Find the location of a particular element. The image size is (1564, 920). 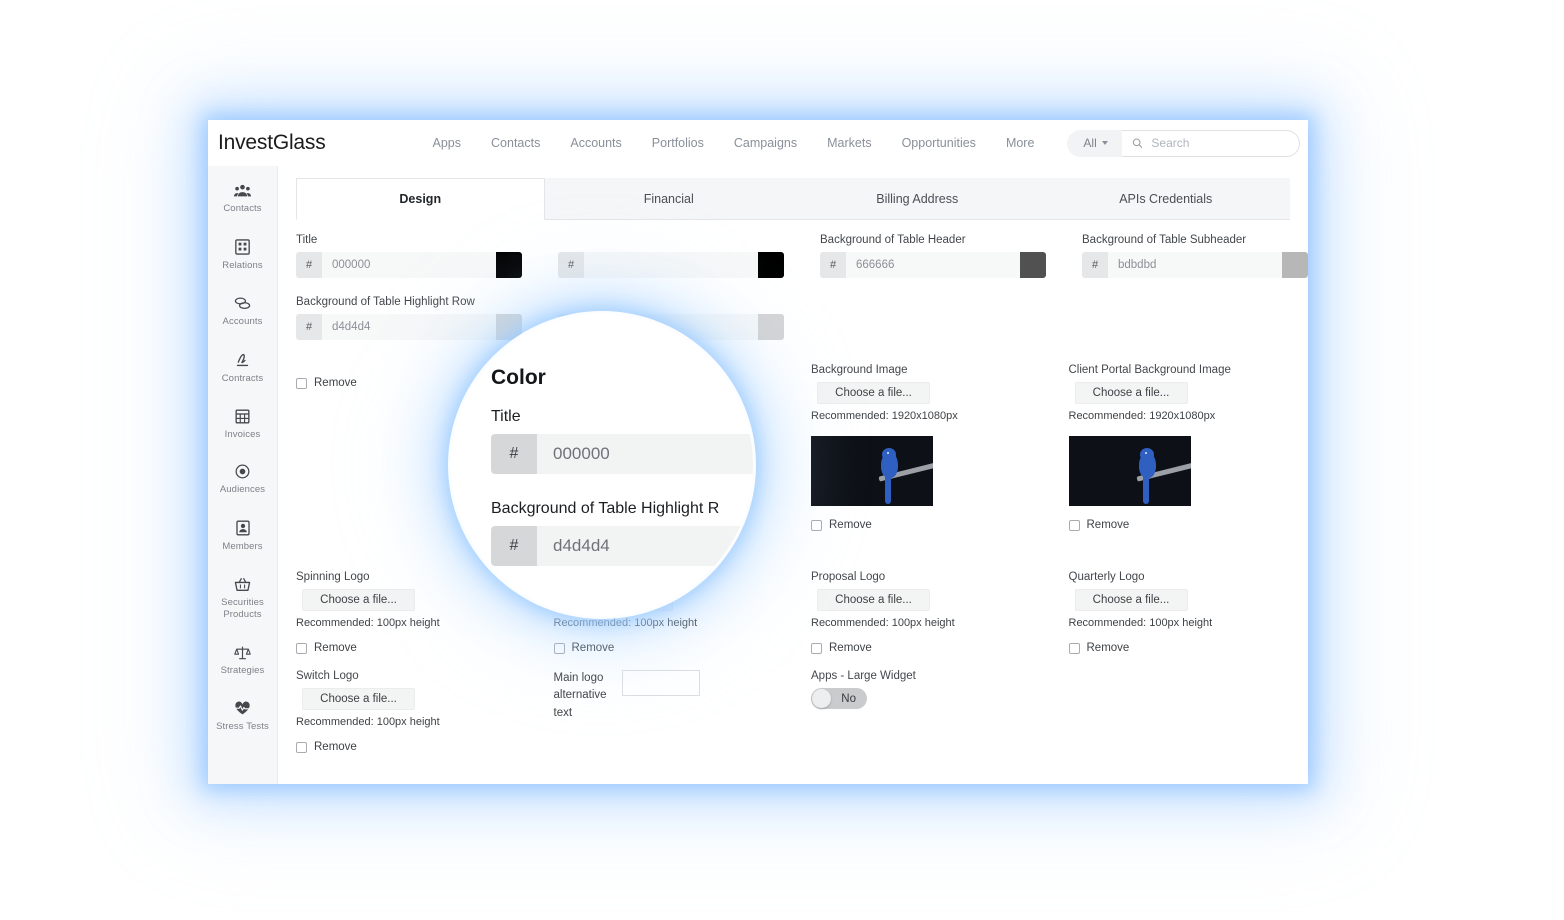

chevron-down-icon is located at coordinates (1104, 143).